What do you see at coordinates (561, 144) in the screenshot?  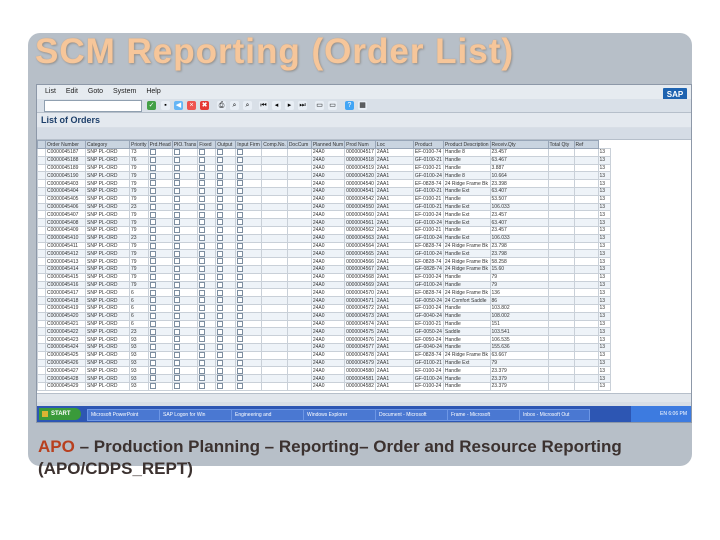 I see `column-header: Total Qty` at bounding box center [561, 144].